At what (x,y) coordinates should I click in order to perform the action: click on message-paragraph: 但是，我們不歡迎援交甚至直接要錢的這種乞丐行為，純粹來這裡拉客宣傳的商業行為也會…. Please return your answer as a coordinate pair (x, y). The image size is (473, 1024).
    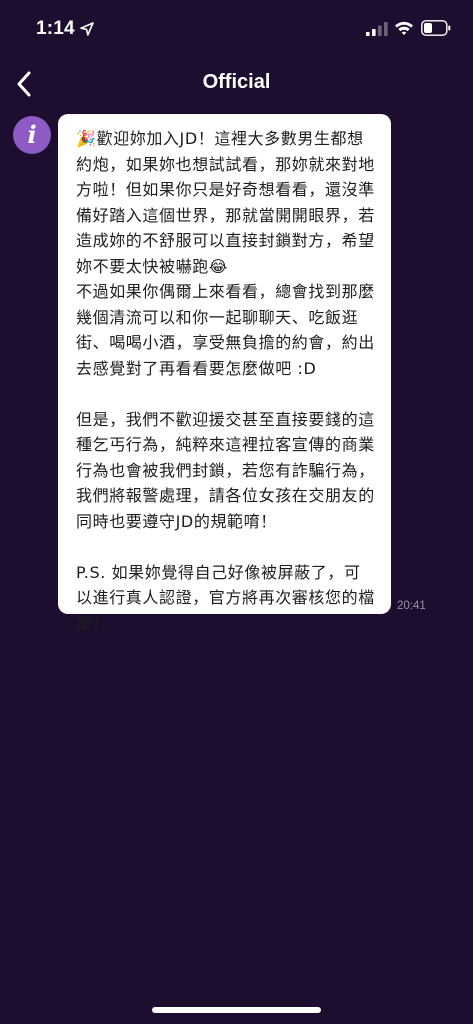
    Looking at the image, I should click on (225, 470).